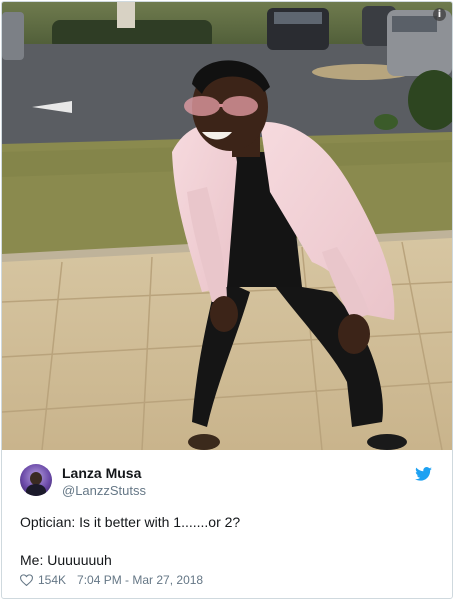  Describe the element at coordinates (101, 473) in the screenshot. I see `display-name: Lanza Musa` at that location.